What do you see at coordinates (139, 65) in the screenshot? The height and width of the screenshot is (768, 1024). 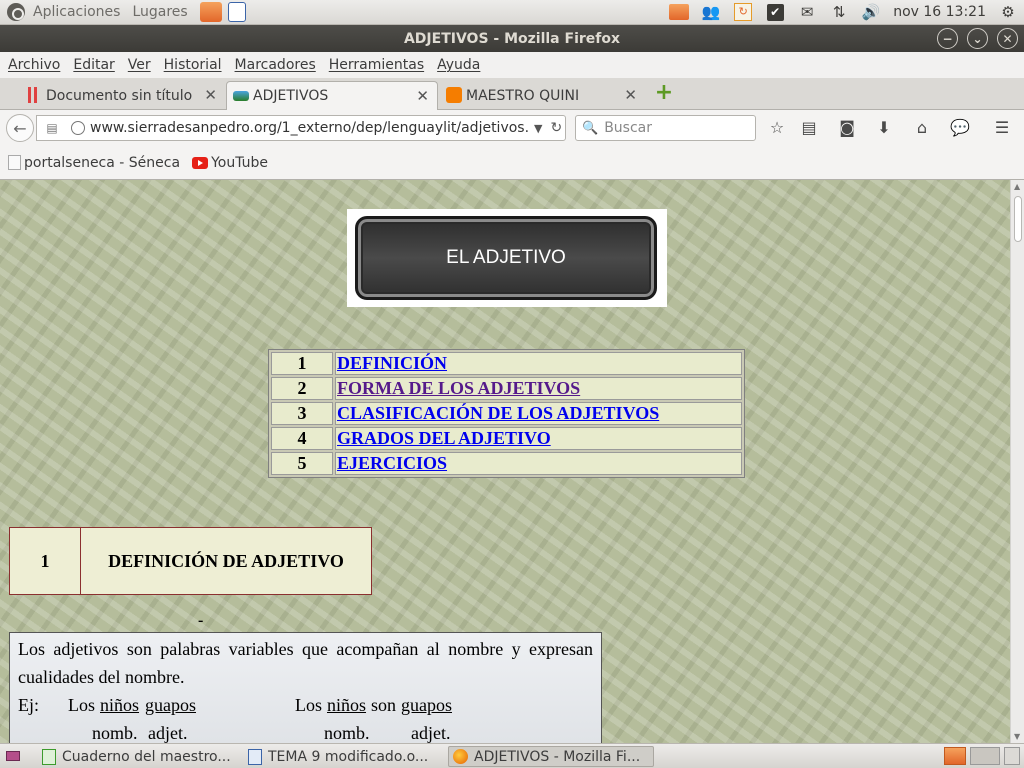 I see `menu-ver: Ver` at bounding box center [139, 65].